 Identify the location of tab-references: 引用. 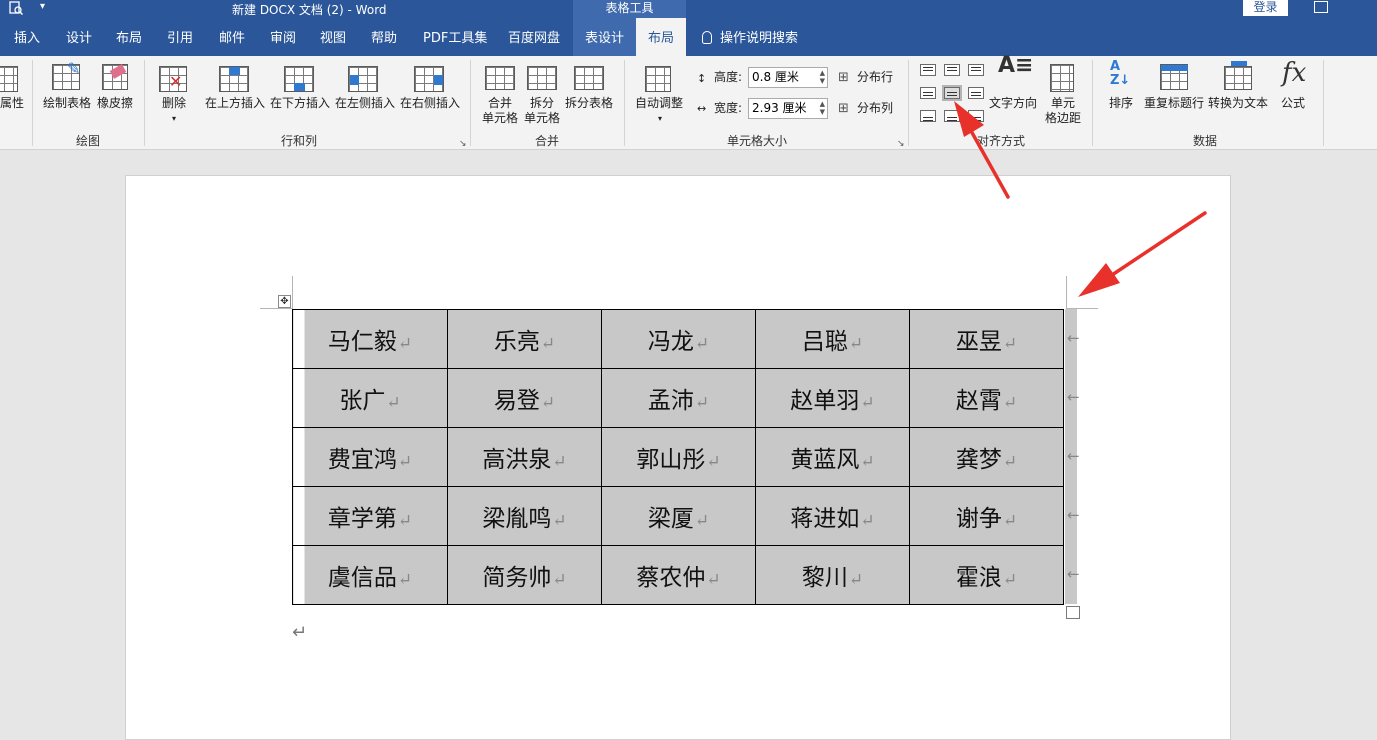
(180, 37).